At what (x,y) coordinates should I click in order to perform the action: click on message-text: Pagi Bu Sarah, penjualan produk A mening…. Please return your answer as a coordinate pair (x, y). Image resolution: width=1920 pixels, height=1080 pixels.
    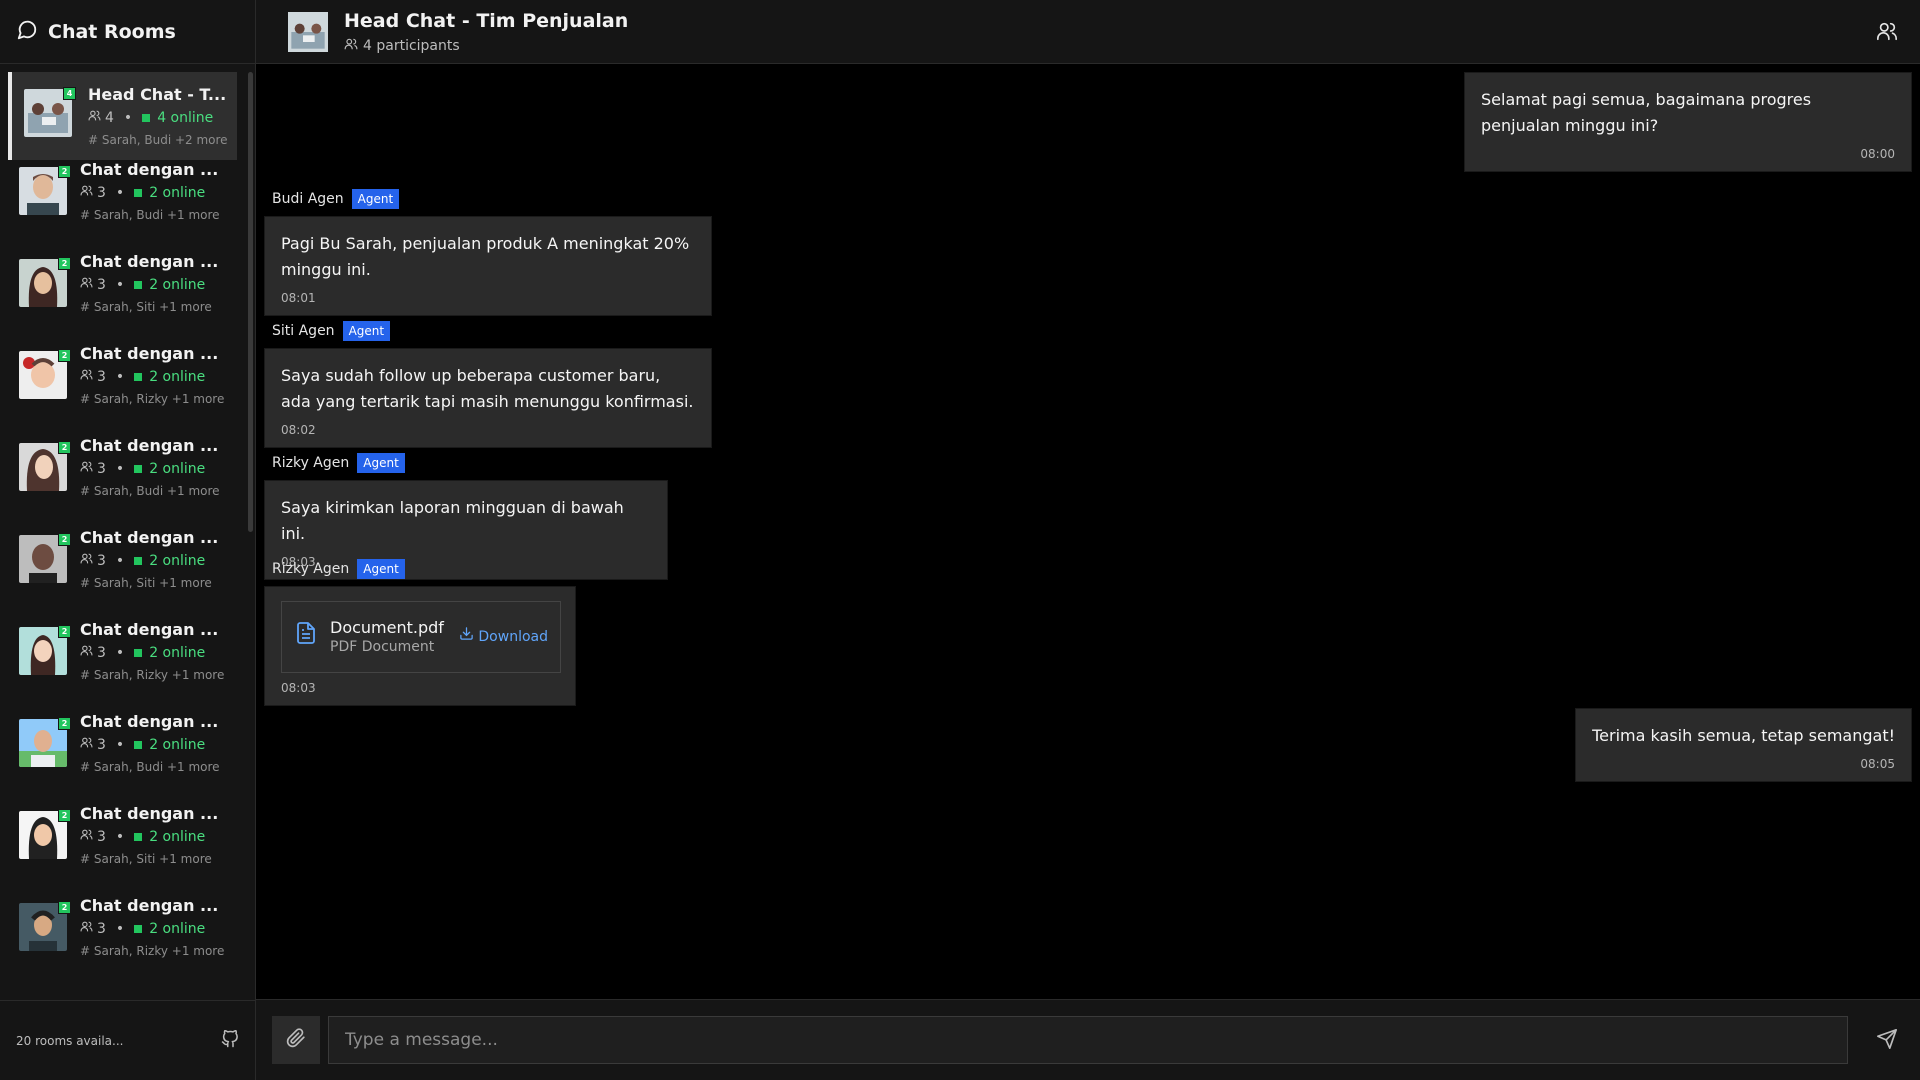
    Looking at the image, I should click on (485, 256).